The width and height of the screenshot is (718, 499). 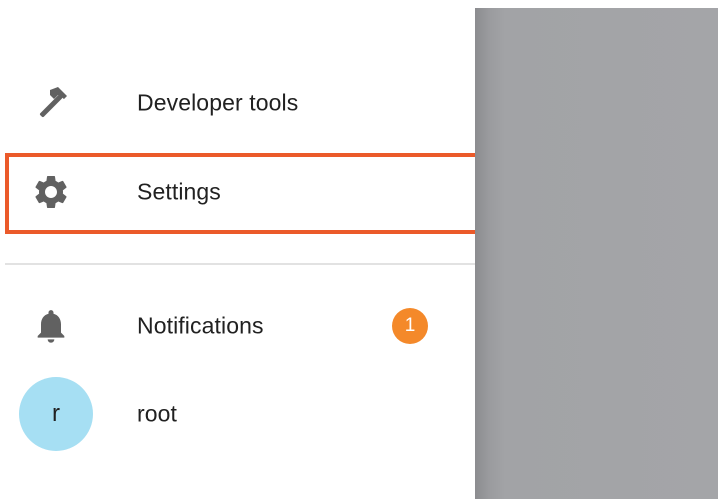 I want to click on hammer-icon, so click(x=51, y=103).